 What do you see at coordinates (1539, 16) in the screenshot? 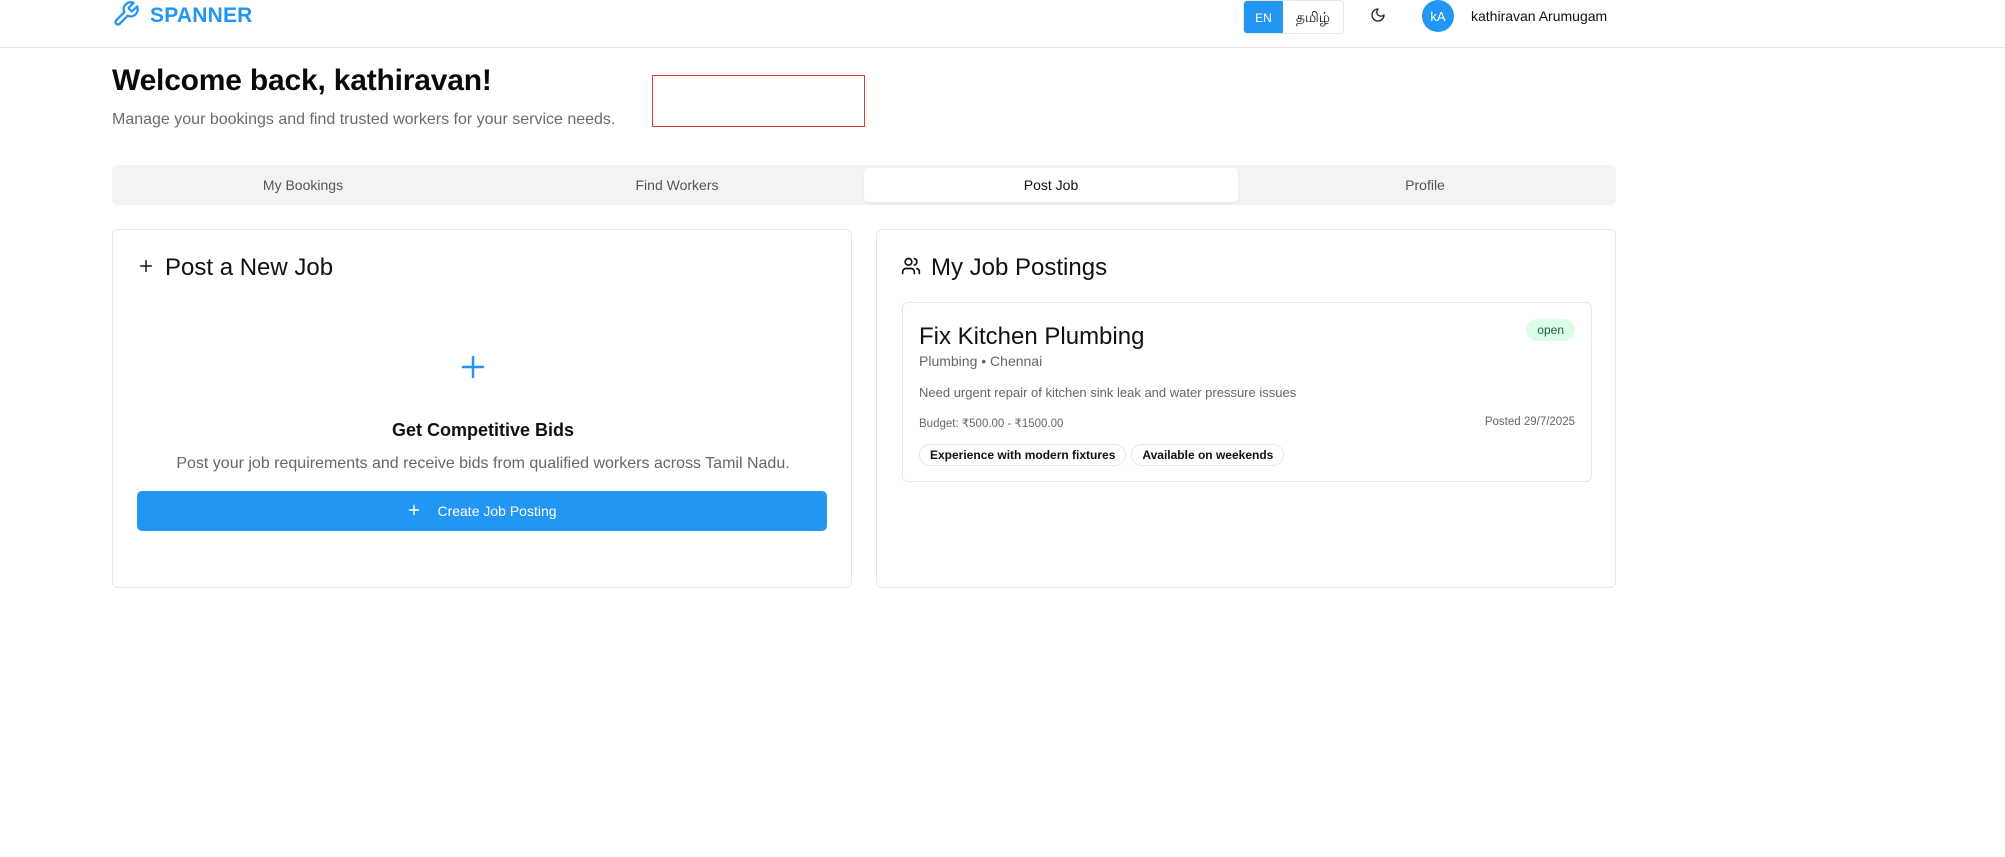
I see `user-name: kathiravan Arumugam` at bounding box center [1539, 16].